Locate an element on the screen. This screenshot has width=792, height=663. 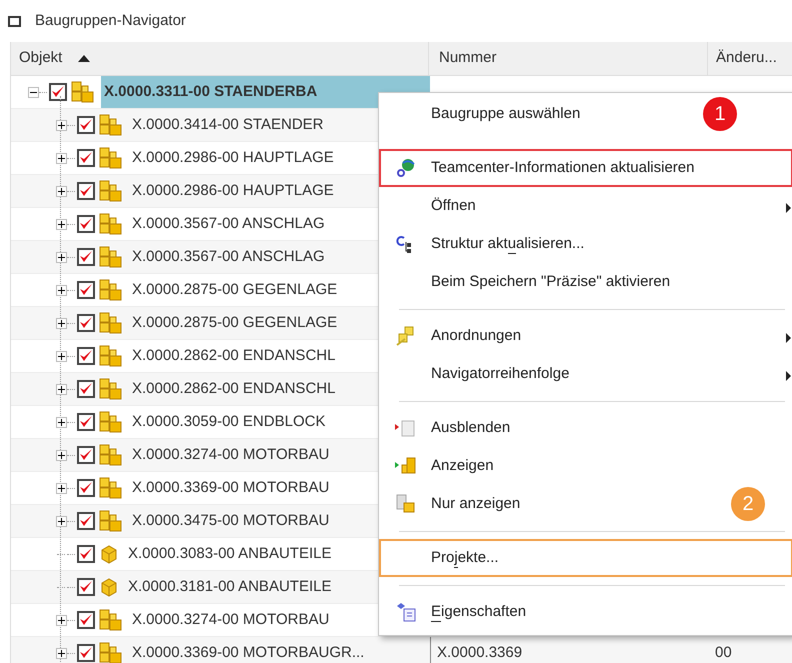
menu-item-label: Anordnungen is located at coordinates (476, 336).